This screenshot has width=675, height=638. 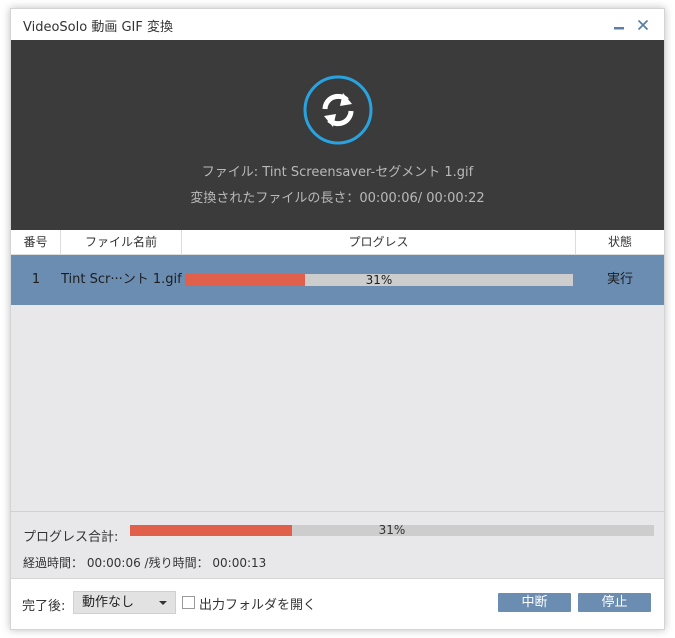 What do you see at coordinates (619, 28) in the screenshot?
I see `minimize-icon` at bounding box center [619, 28].